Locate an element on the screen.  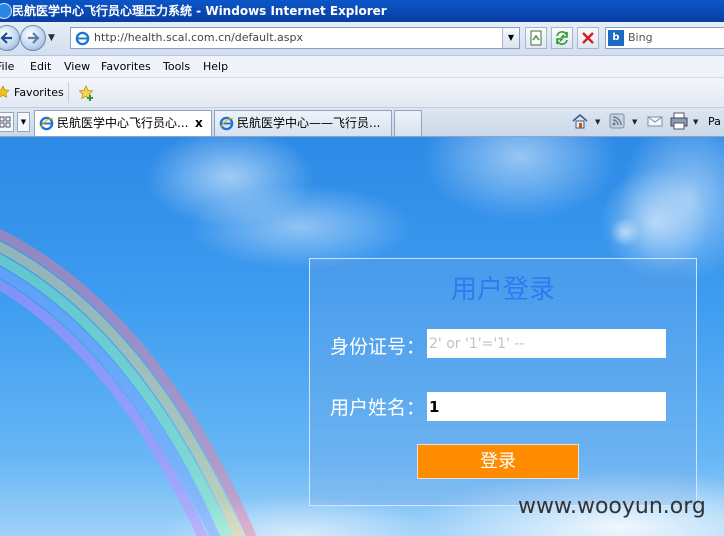
stop-icon is located at coordinates (588, 38).